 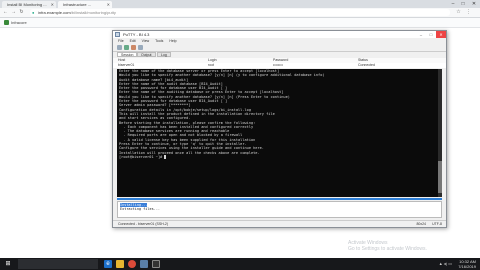 I want to click on reload-icon: ↻, so click(x=21, y=12).